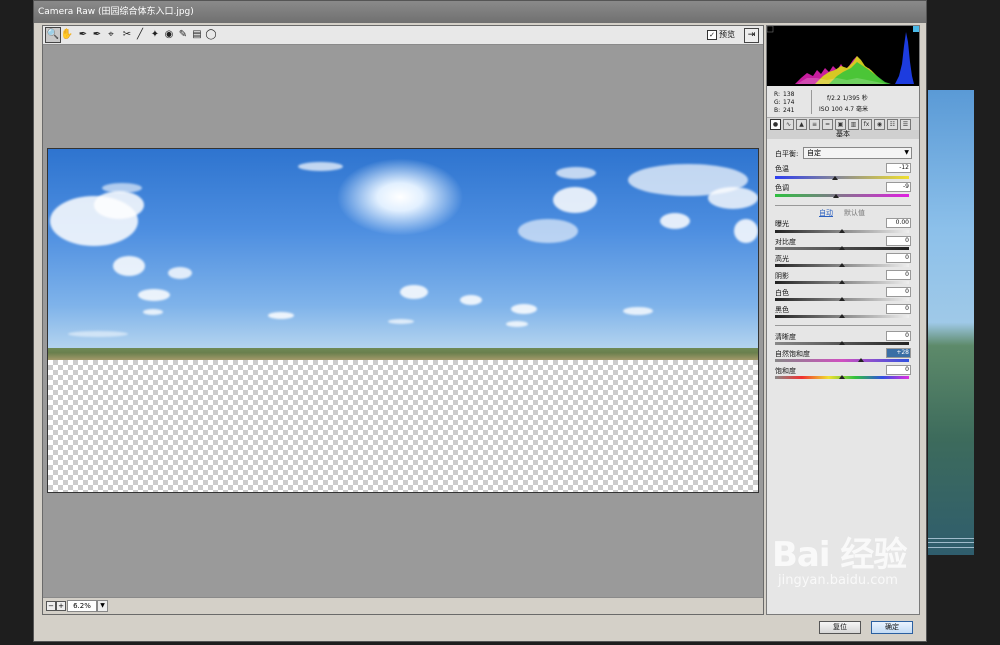 The image size is (1000, 645). Describe the element at coordinates (847, 98) in the screenshot. I see `exposure-info: f/2.2 1/395 秒` at that location.